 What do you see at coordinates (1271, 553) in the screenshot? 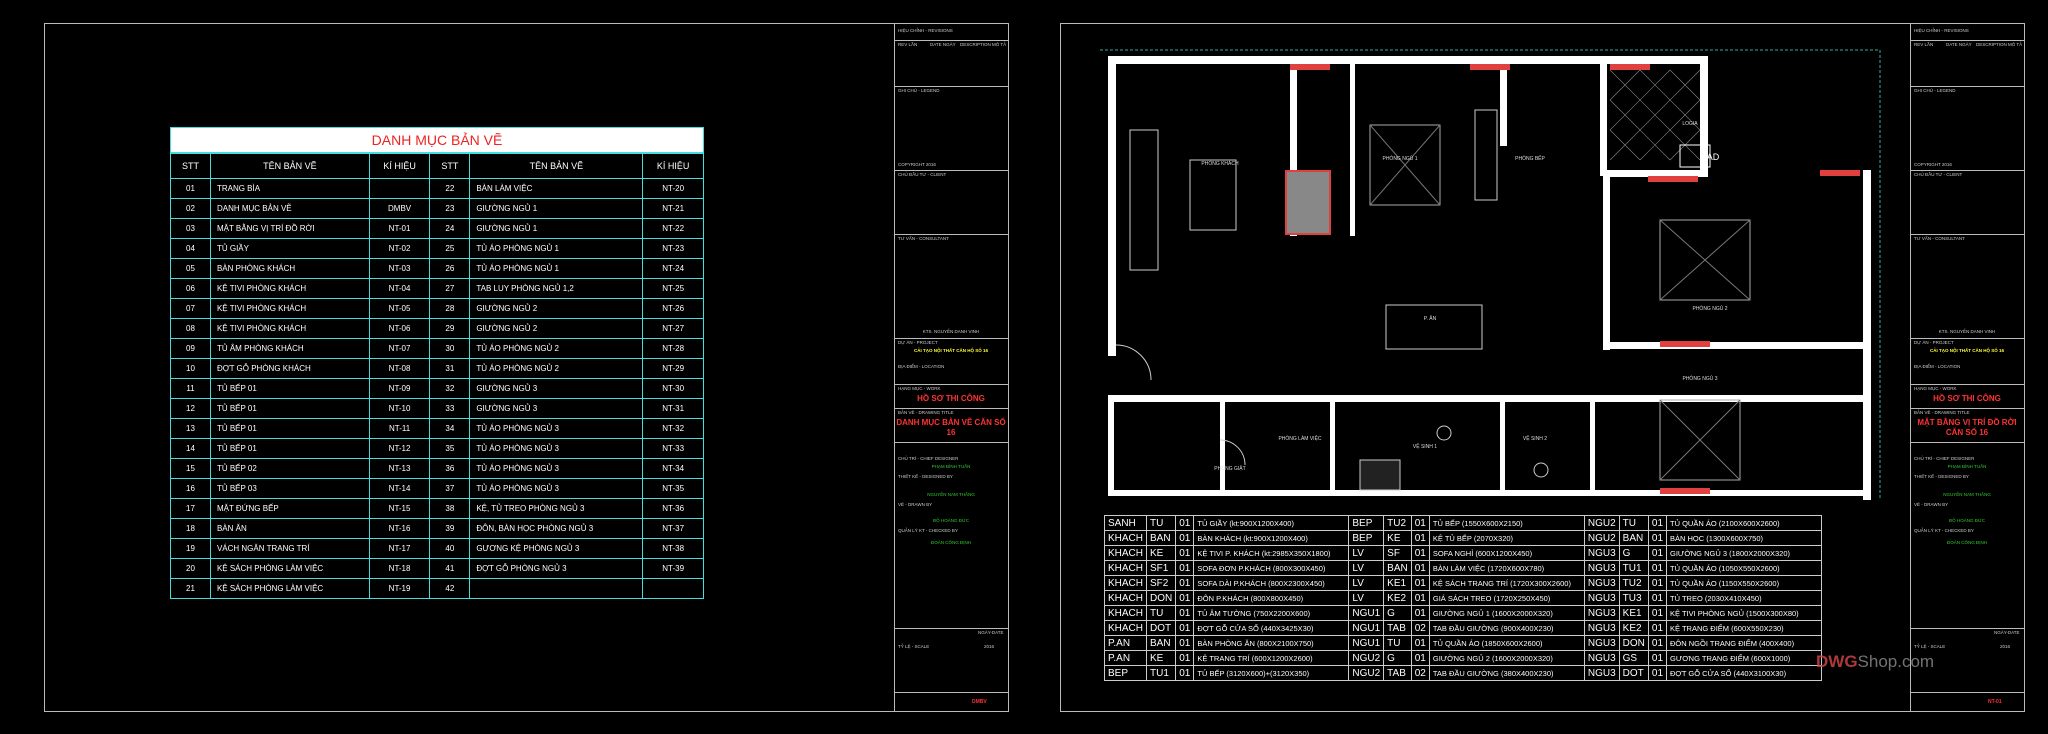
I see `table-cell: KỆ TIVI P. KHÁCH (kt:2985X350X1800)` at bounding box center [1271, 553].